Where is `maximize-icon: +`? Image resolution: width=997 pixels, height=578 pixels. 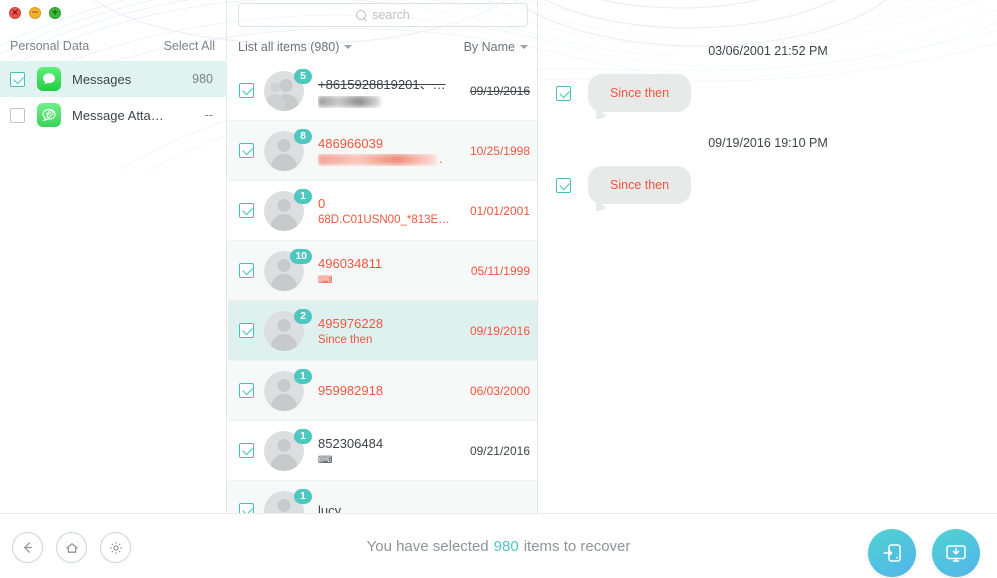
maximize-icon: + is located at coordinates (55, 12).